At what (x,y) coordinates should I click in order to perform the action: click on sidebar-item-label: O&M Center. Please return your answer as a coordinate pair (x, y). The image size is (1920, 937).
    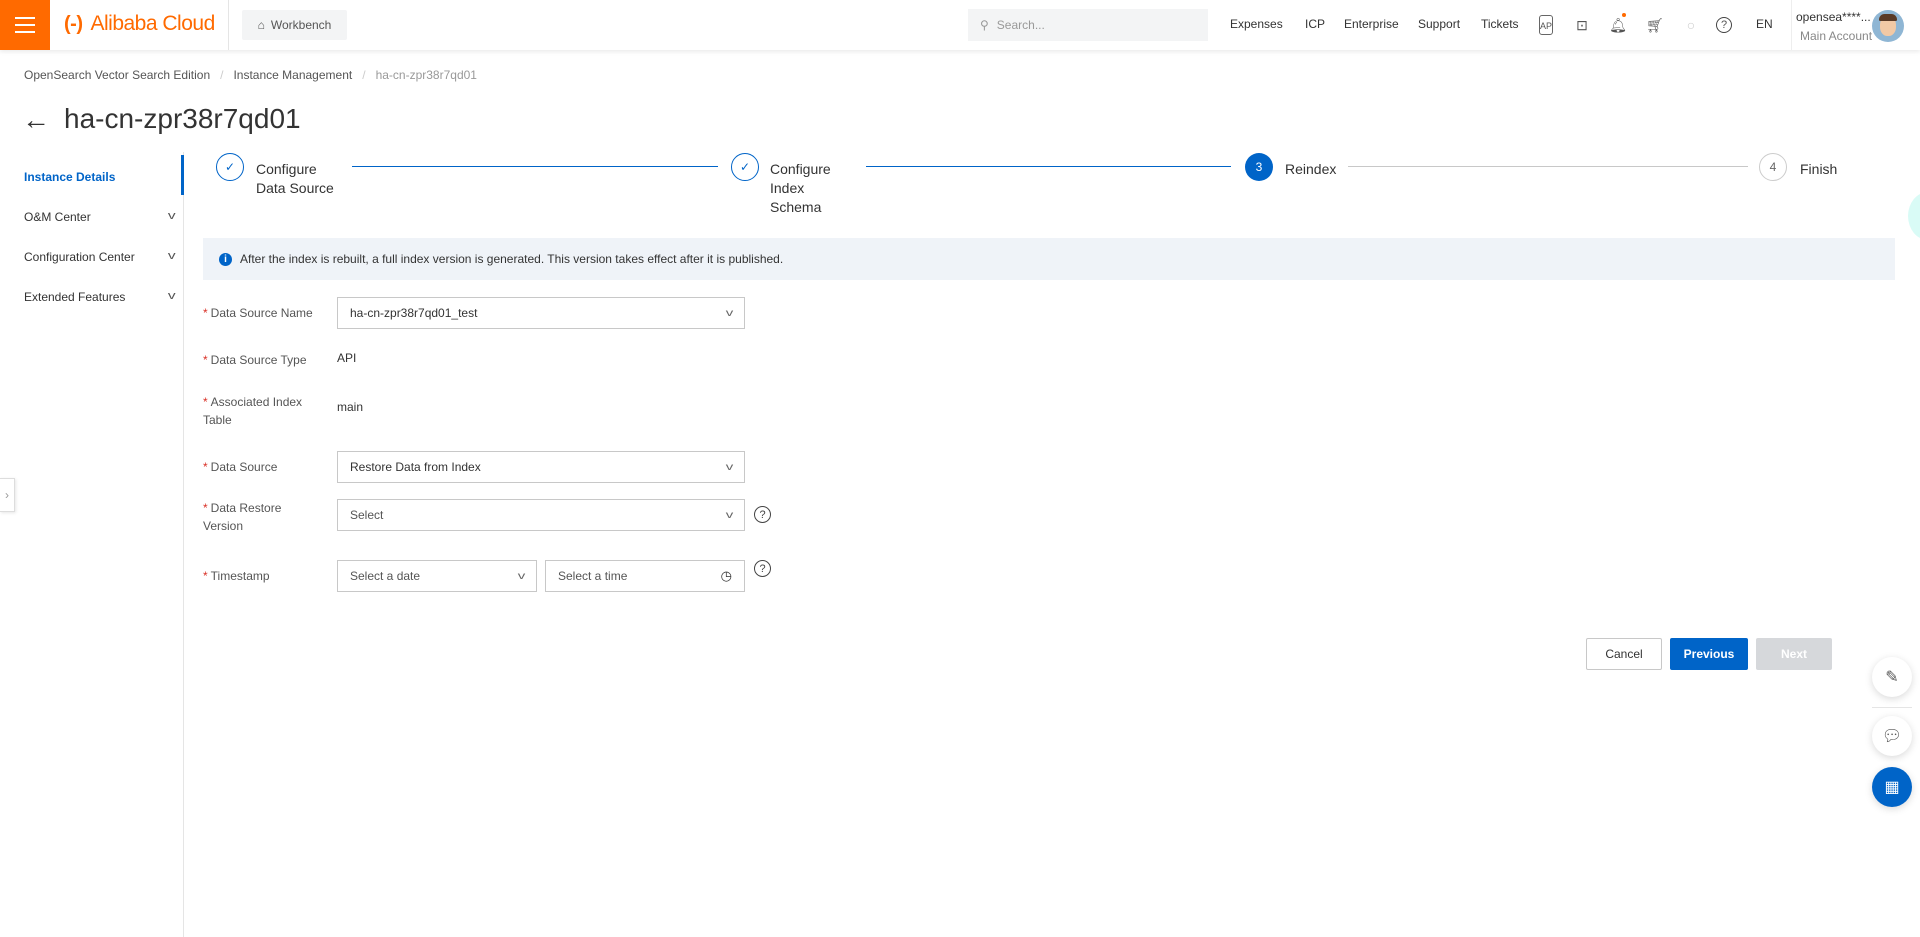
    Looking at the image, I should click on (57, 217).